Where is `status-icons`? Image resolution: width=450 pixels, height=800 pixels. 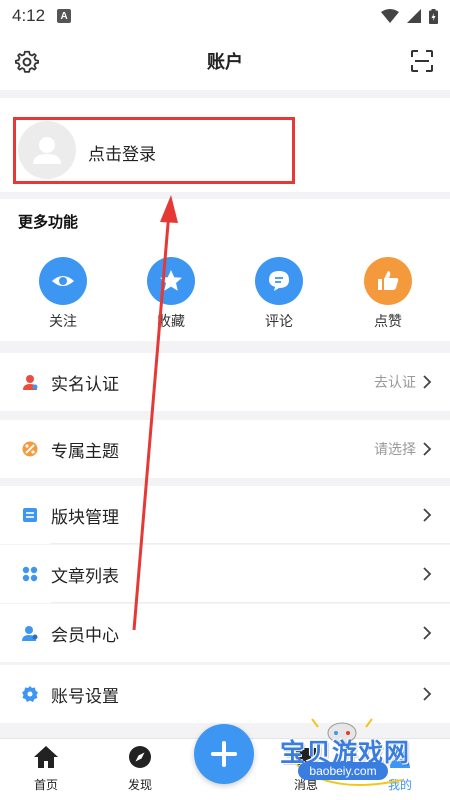 status-icons is located at coordinates (409, 16).